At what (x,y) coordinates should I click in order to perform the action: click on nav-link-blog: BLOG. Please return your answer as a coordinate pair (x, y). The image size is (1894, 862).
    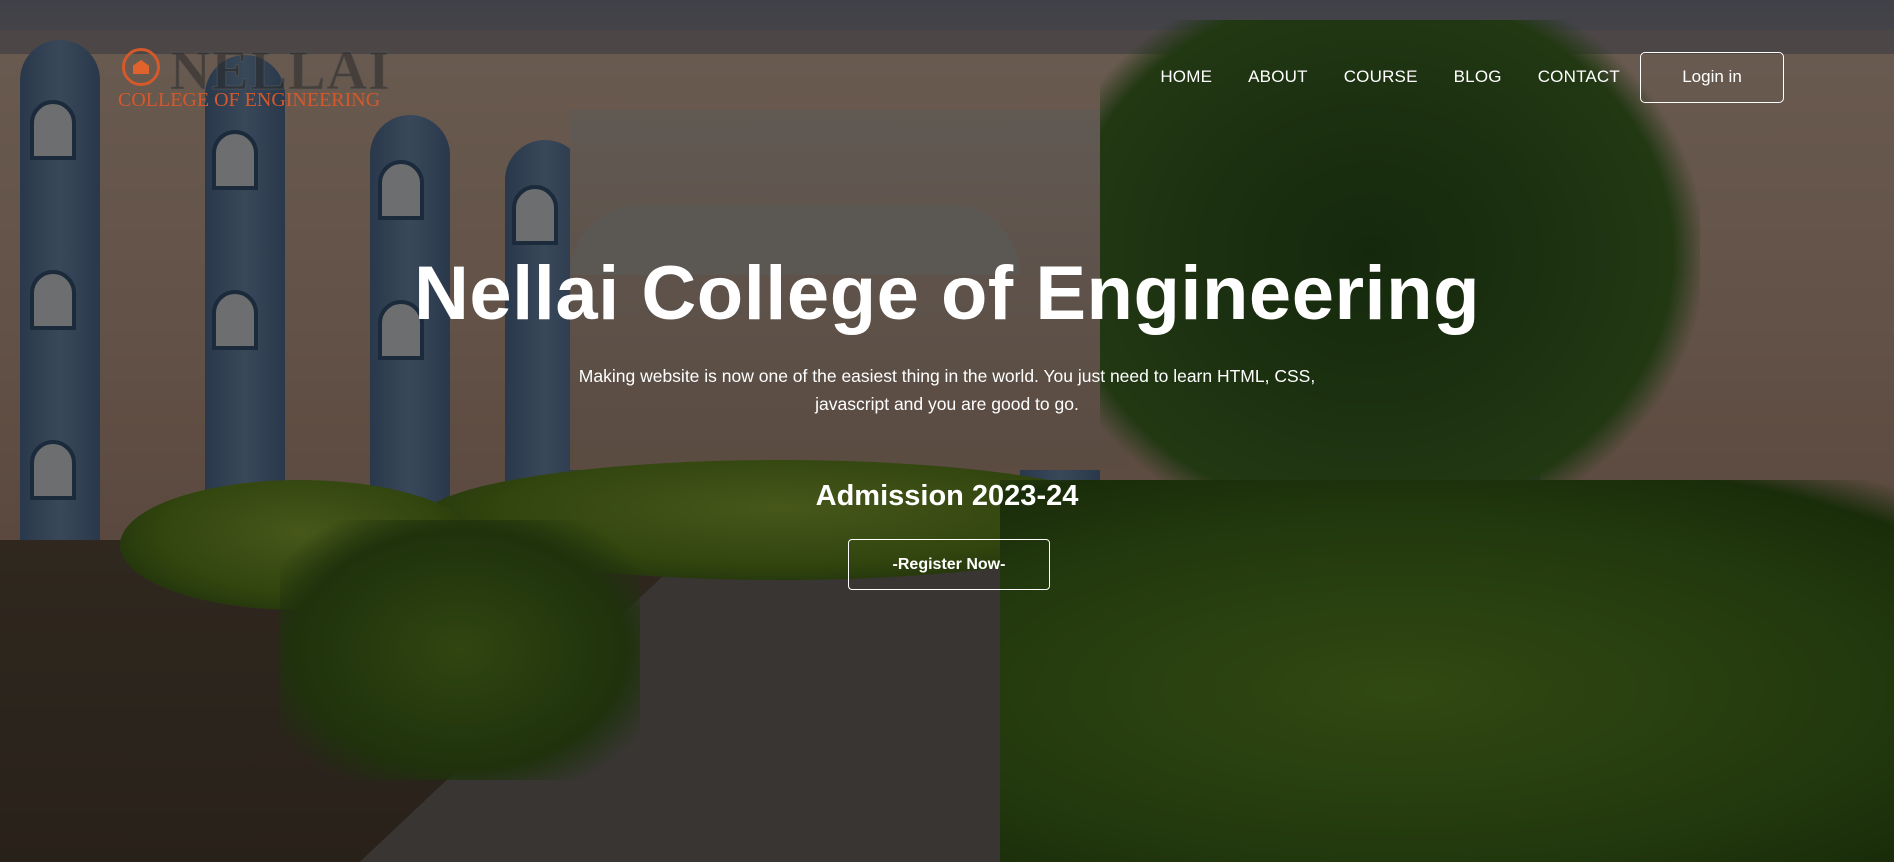
    Looking at the image, I should click on (1478, 77).